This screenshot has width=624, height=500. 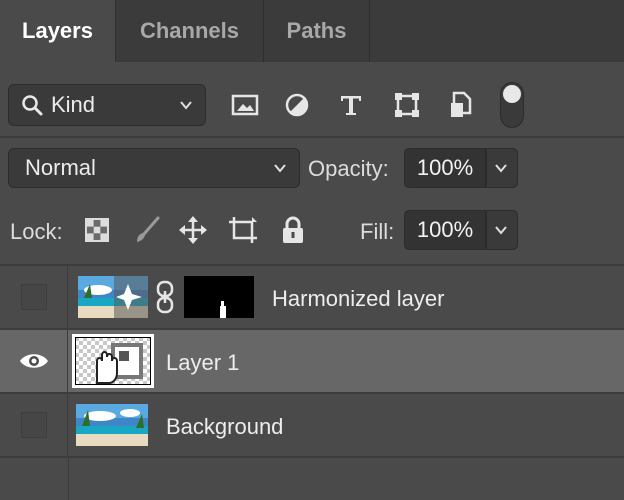 I want to click on filter-kind-select: Kind, so click(x=107, y=105).